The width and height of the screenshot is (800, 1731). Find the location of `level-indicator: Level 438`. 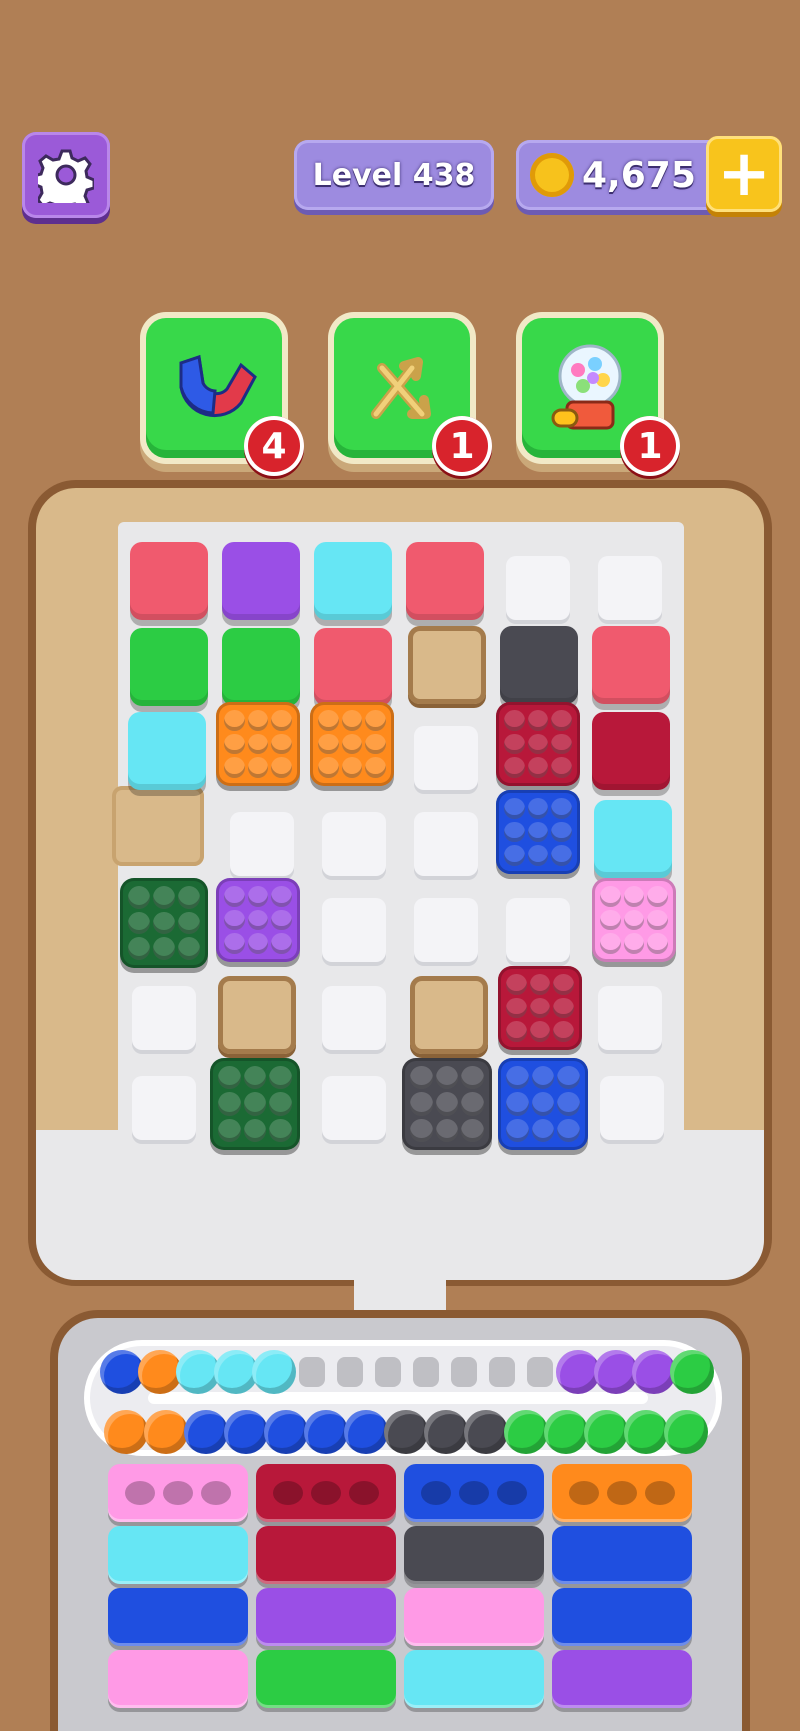

level-indicator: Level 438 is located at coordinates (394, 175).